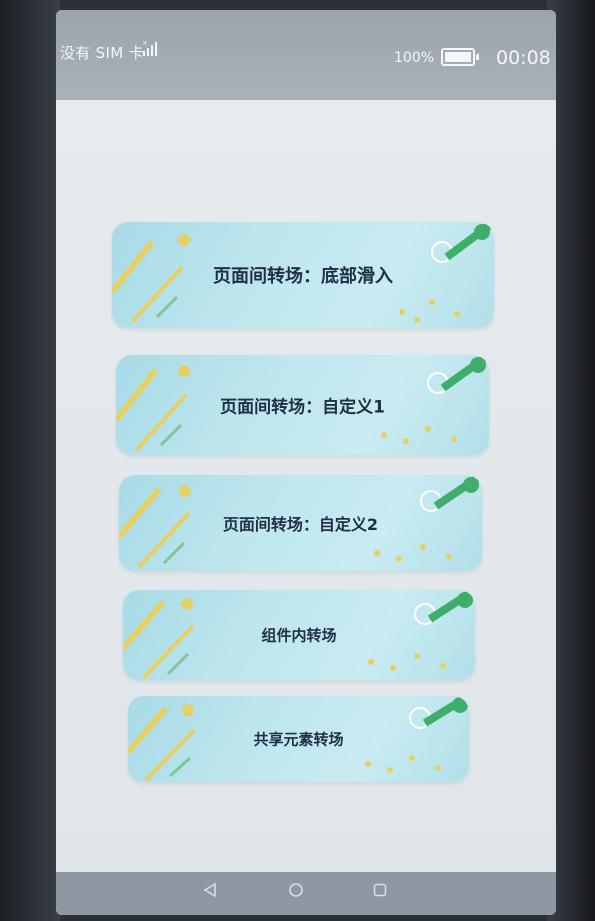  I want to click on button-shared-element-transition: 共享元素转场, so click(298, 739).